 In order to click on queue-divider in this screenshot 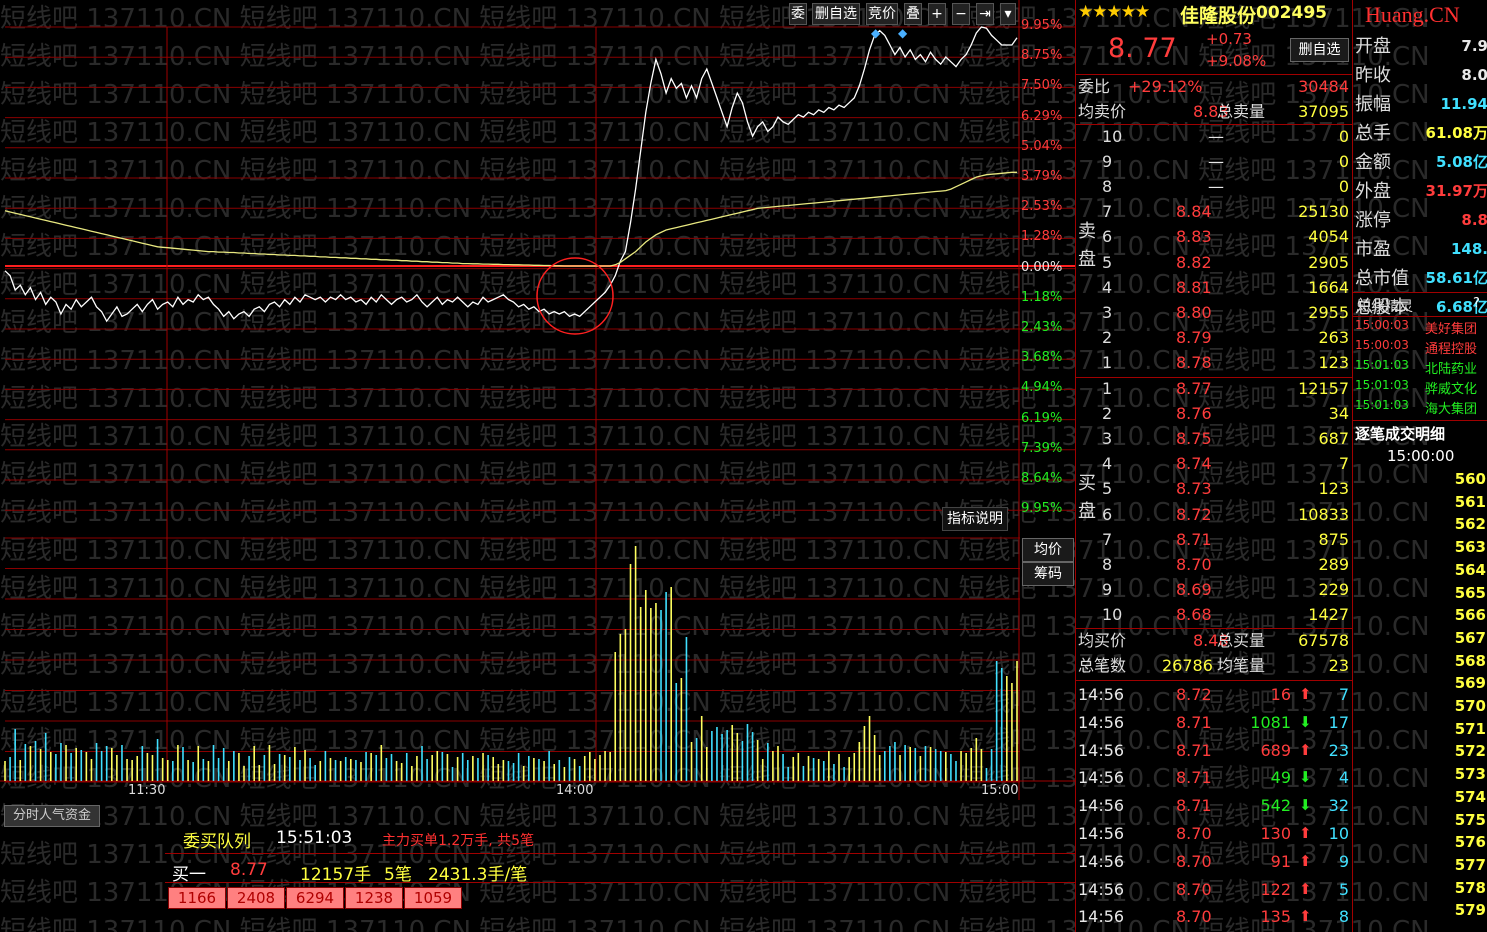, I will do `click(620, 882)`.